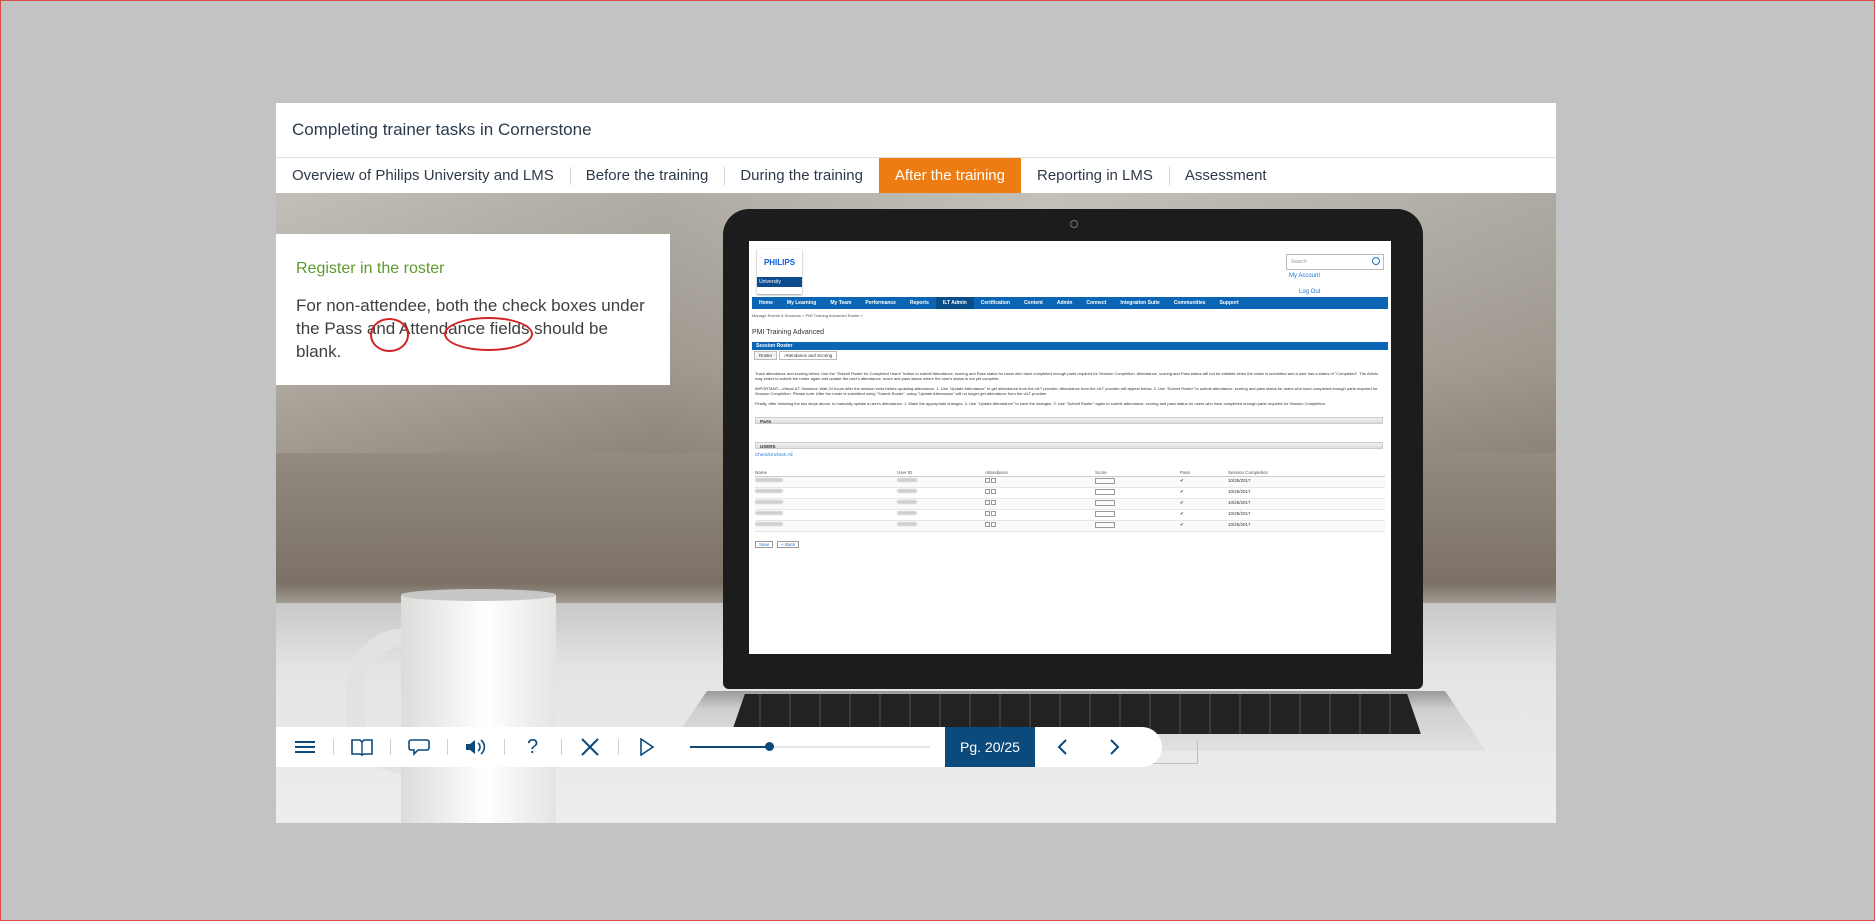 The image size is (1875, 921). Describe the element at coordinates (766, 355) in the screenshot. I see `subtab-roster: Roster` at that location.